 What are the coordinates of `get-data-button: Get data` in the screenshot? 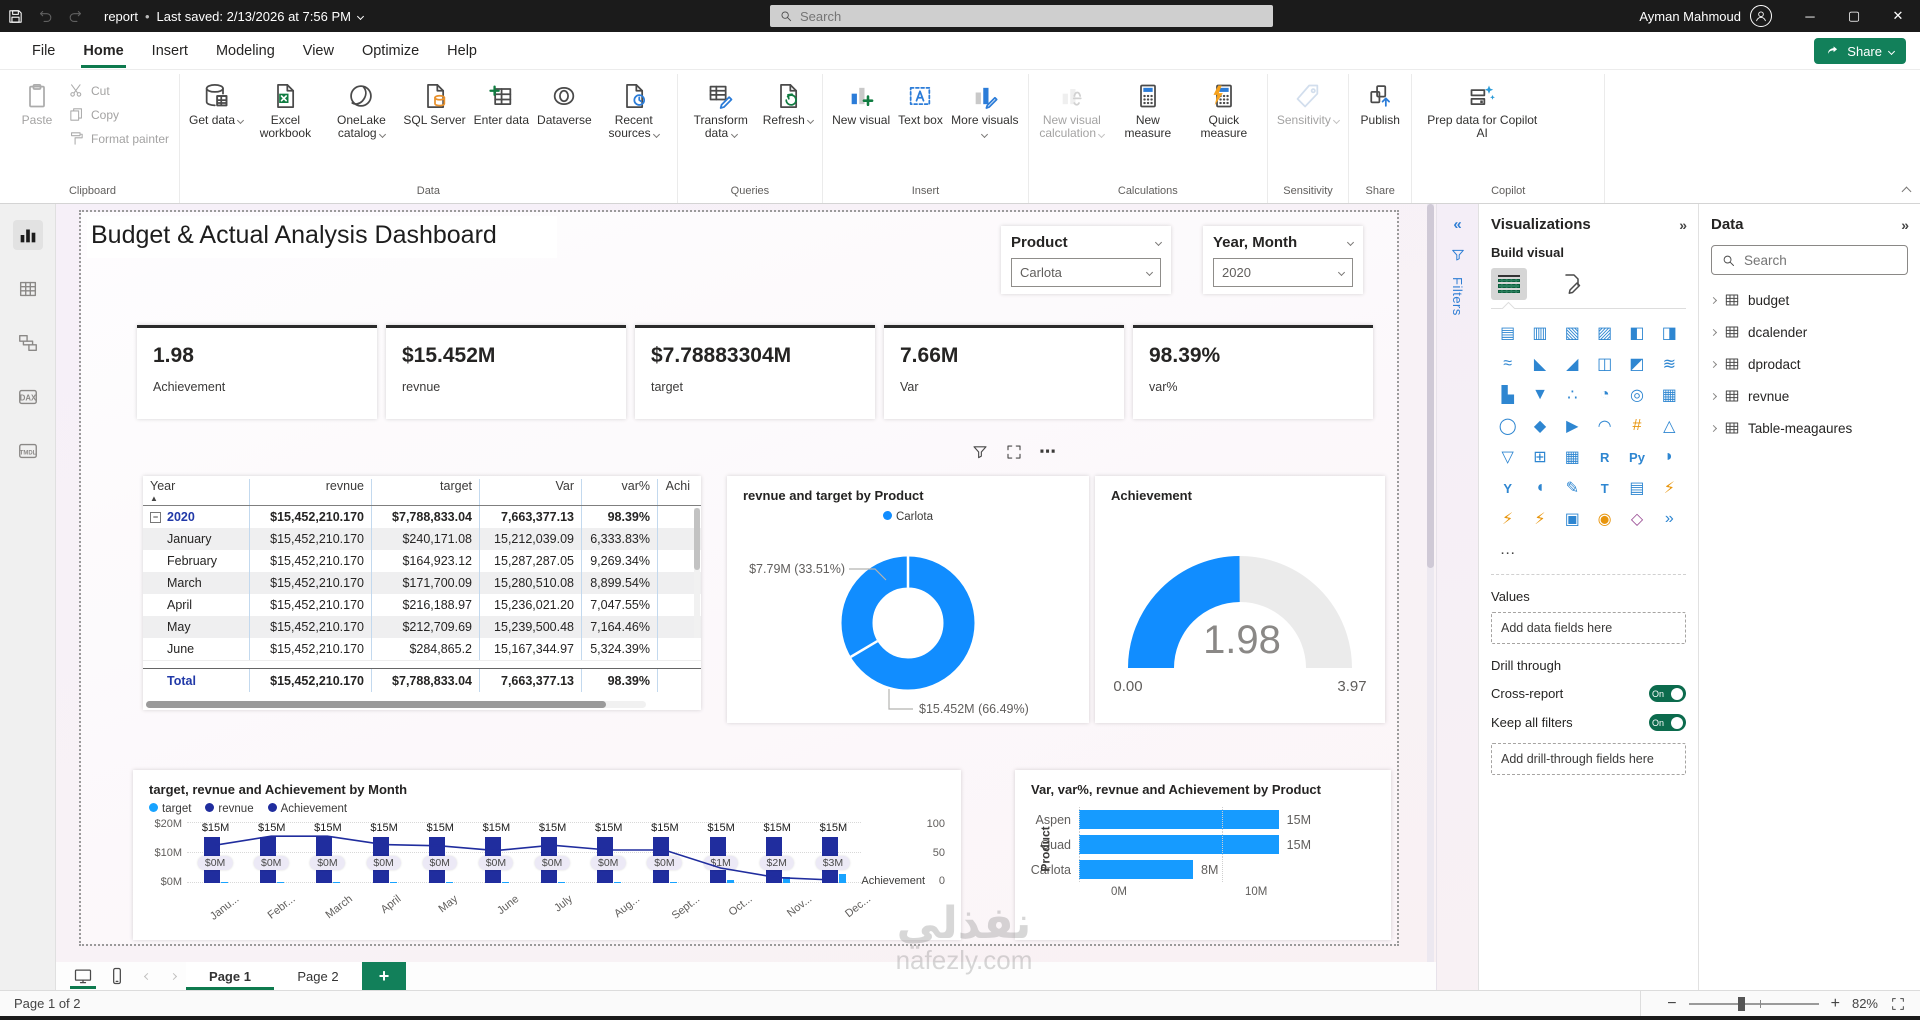 It's located at (216, 102).